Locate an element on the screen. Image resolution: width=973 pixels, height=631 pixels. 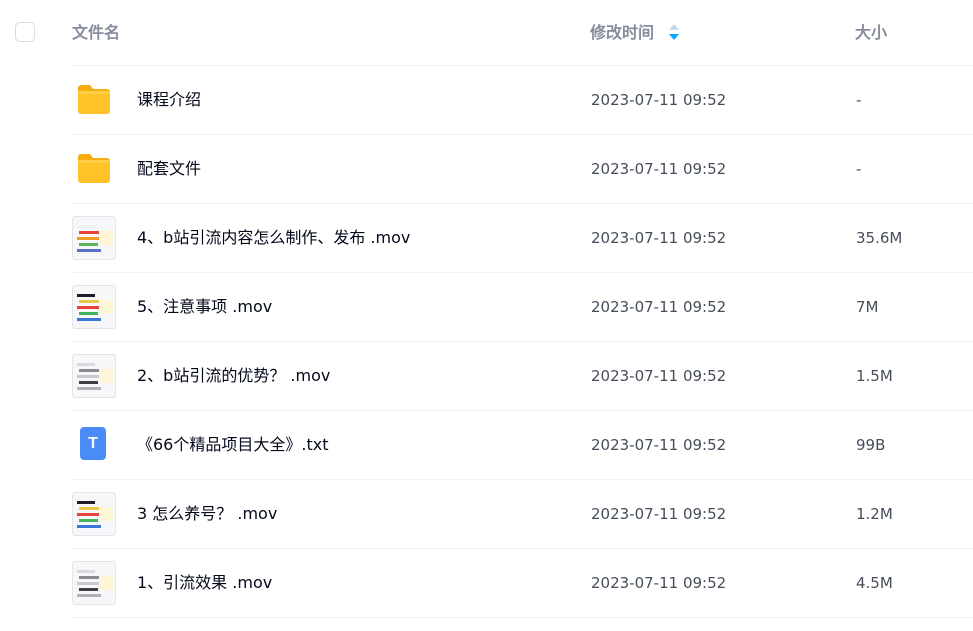
file-name: 1、引流效果 .mov is located at coordinates (204, 583).